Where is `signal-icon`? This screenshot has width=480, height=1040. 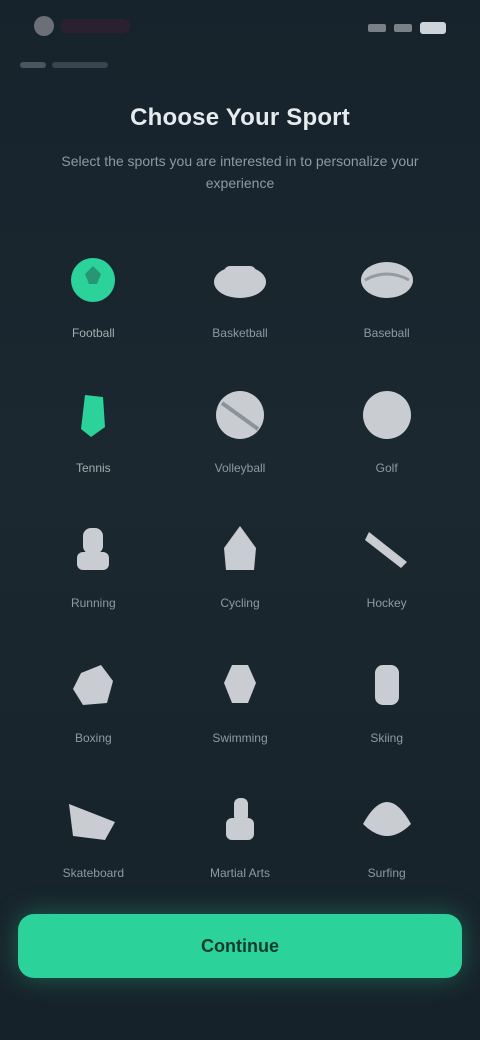
signal-icon is located at coordinates (377, 28).